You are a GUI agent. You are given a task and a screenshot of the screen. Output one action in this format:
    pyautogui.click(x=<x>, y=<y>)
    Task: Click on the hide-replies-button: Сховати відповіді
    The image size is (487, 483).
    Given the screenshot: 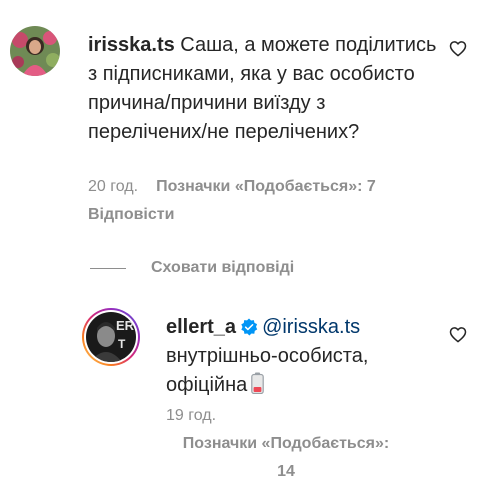 What is the action you would take?
    pyautogui.click(x=222, y=268)
    